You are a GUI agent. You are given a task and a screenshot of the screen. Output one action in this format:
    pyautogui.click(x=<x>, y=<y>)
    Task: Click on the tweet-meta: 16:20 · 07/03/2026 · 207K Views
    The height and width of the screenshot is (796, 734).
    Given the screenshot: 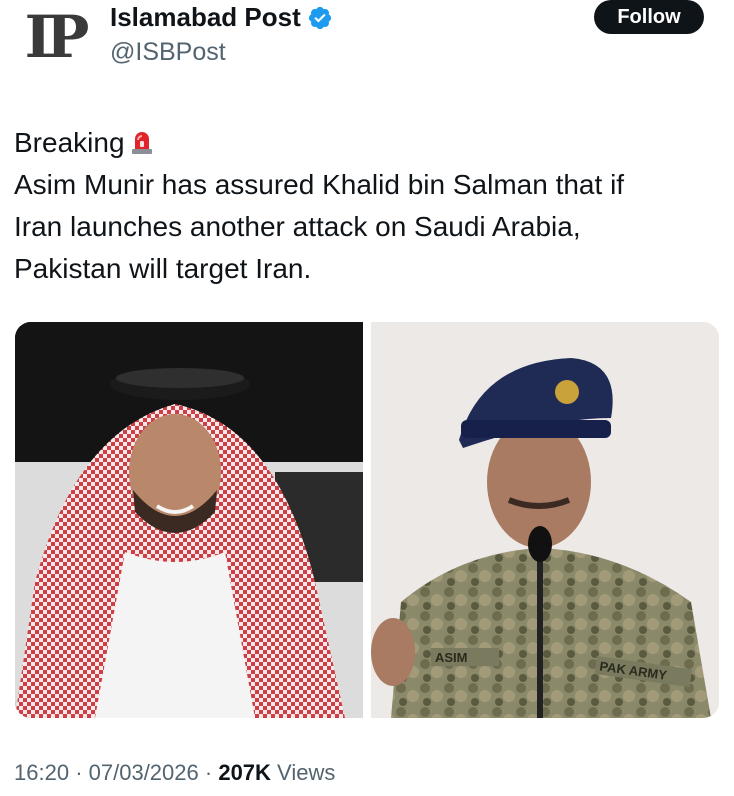 What is the action you would take?
    pyautogui.click(x=174, y=773)
    